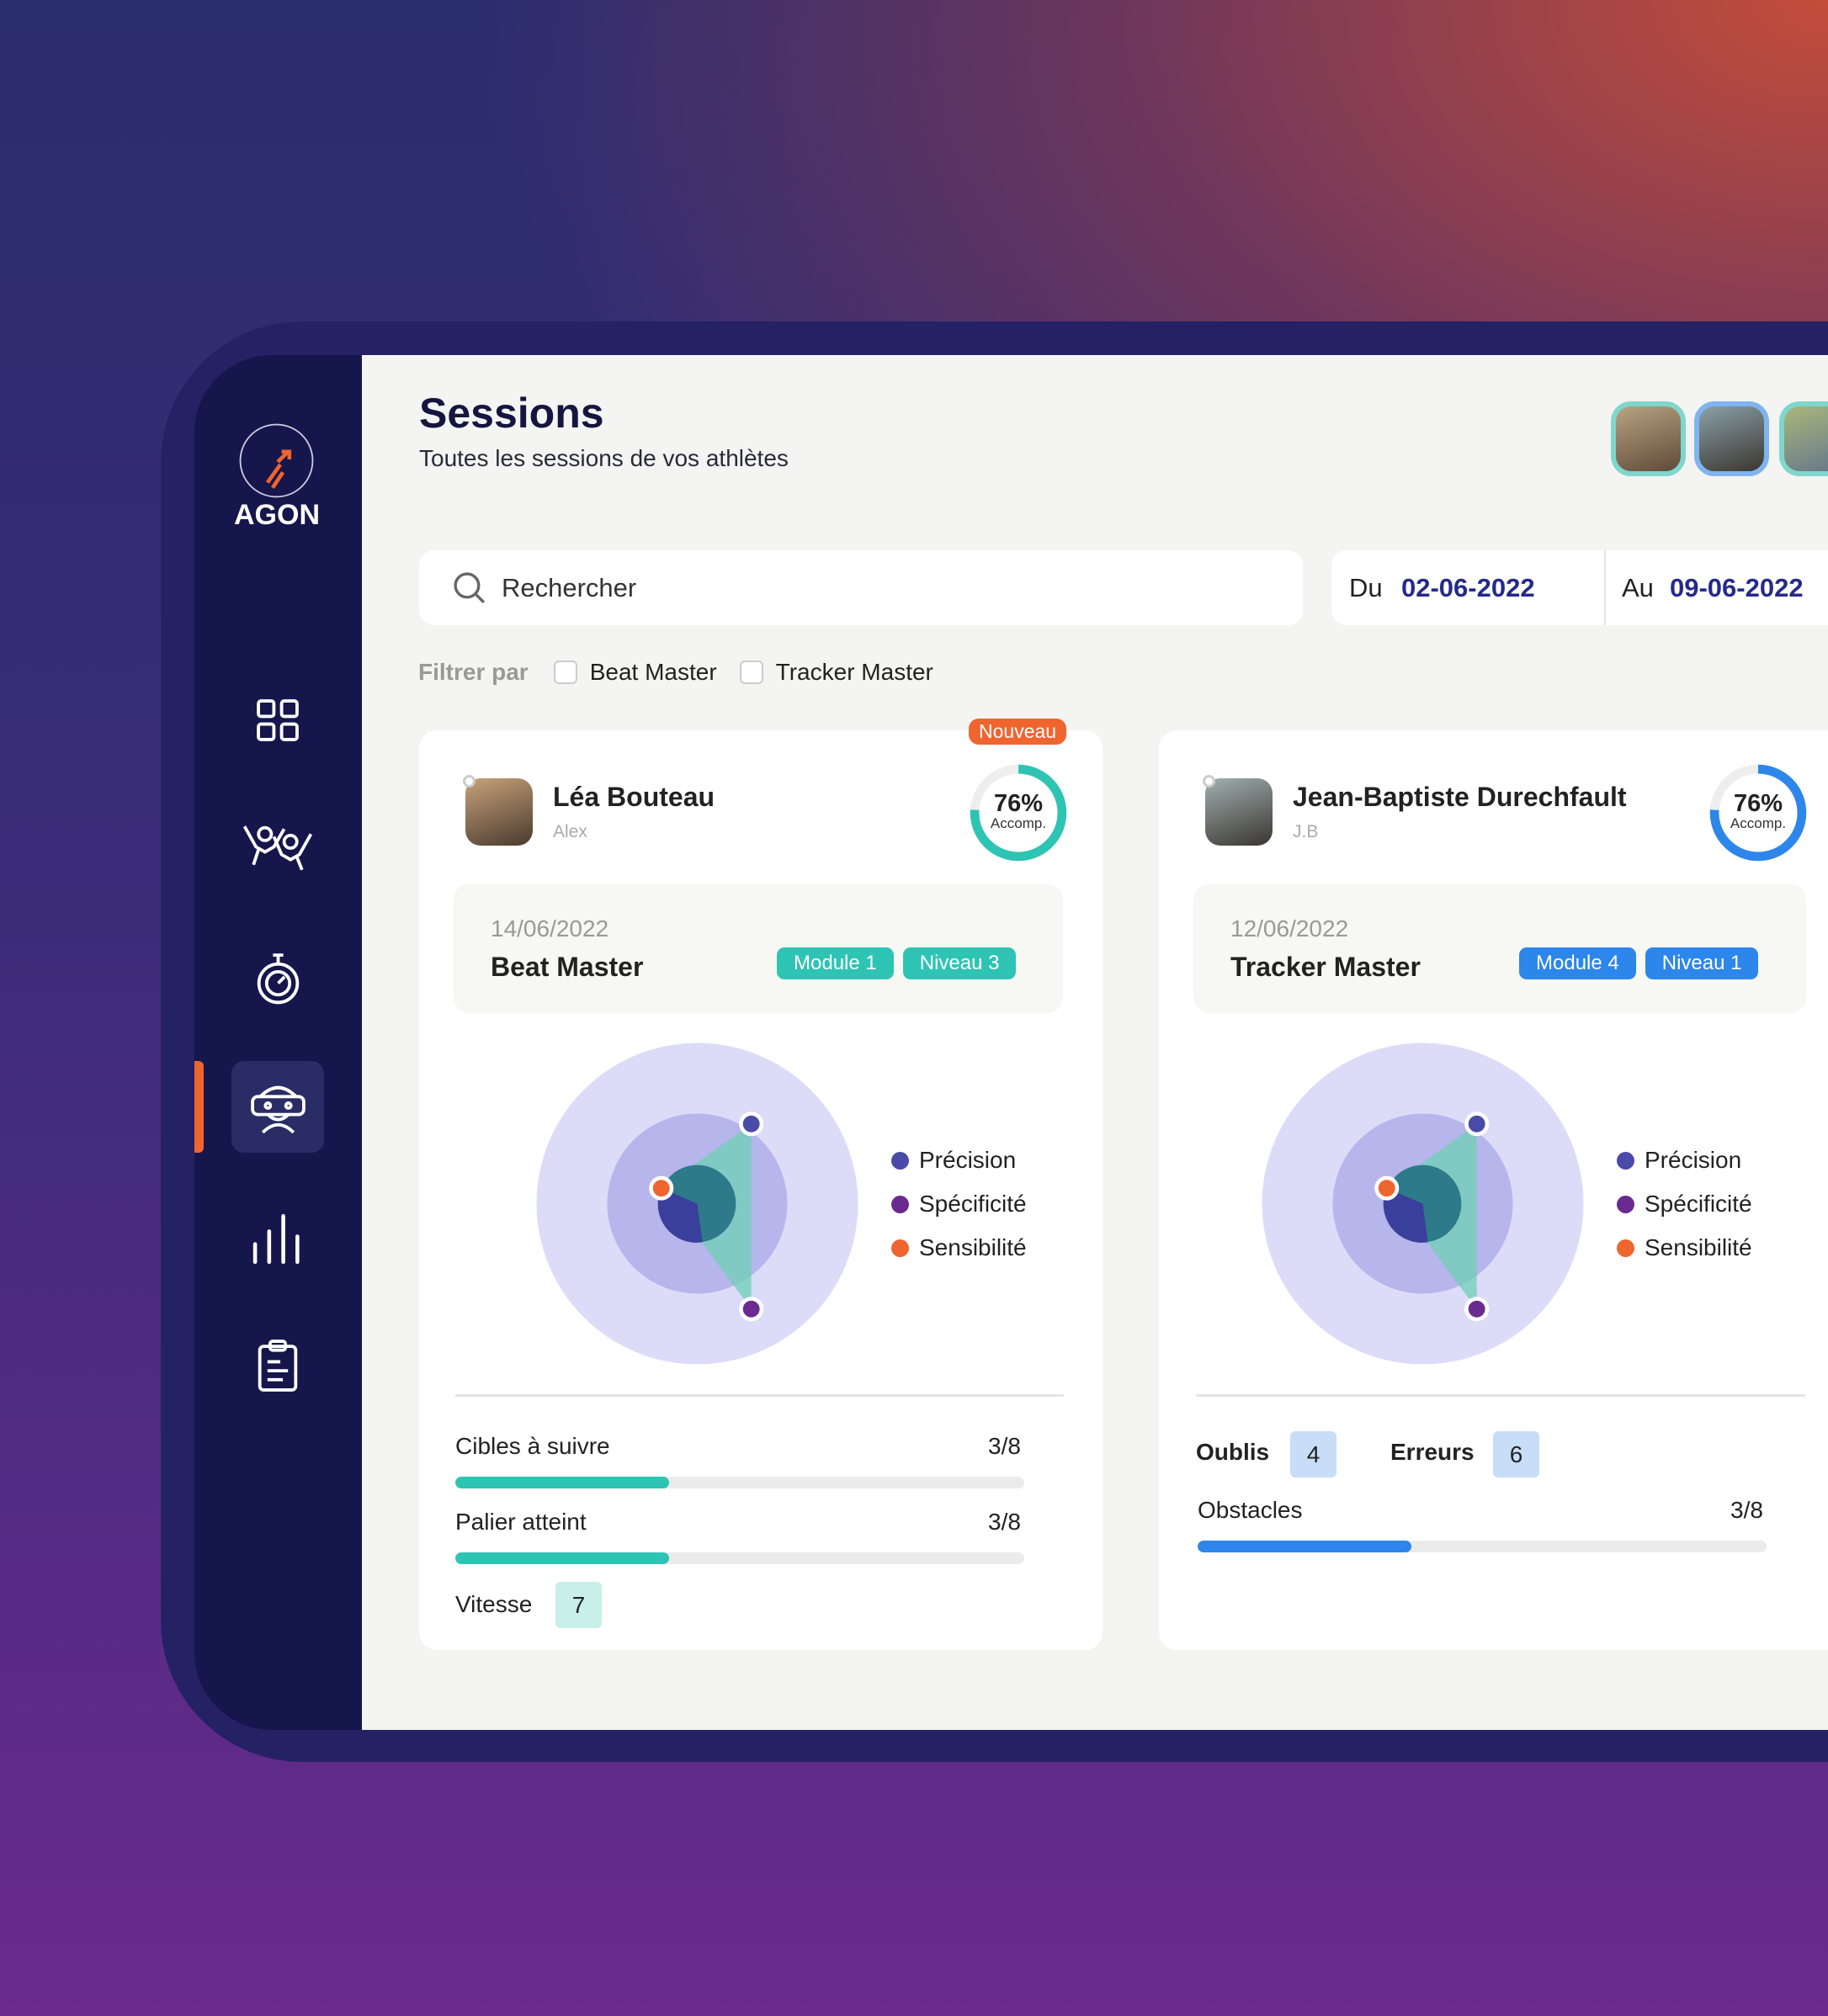 The height and width of the screenshot is (2016, 1828). I want to click on filter-option-label: Tracker Master, so click(854, 672).